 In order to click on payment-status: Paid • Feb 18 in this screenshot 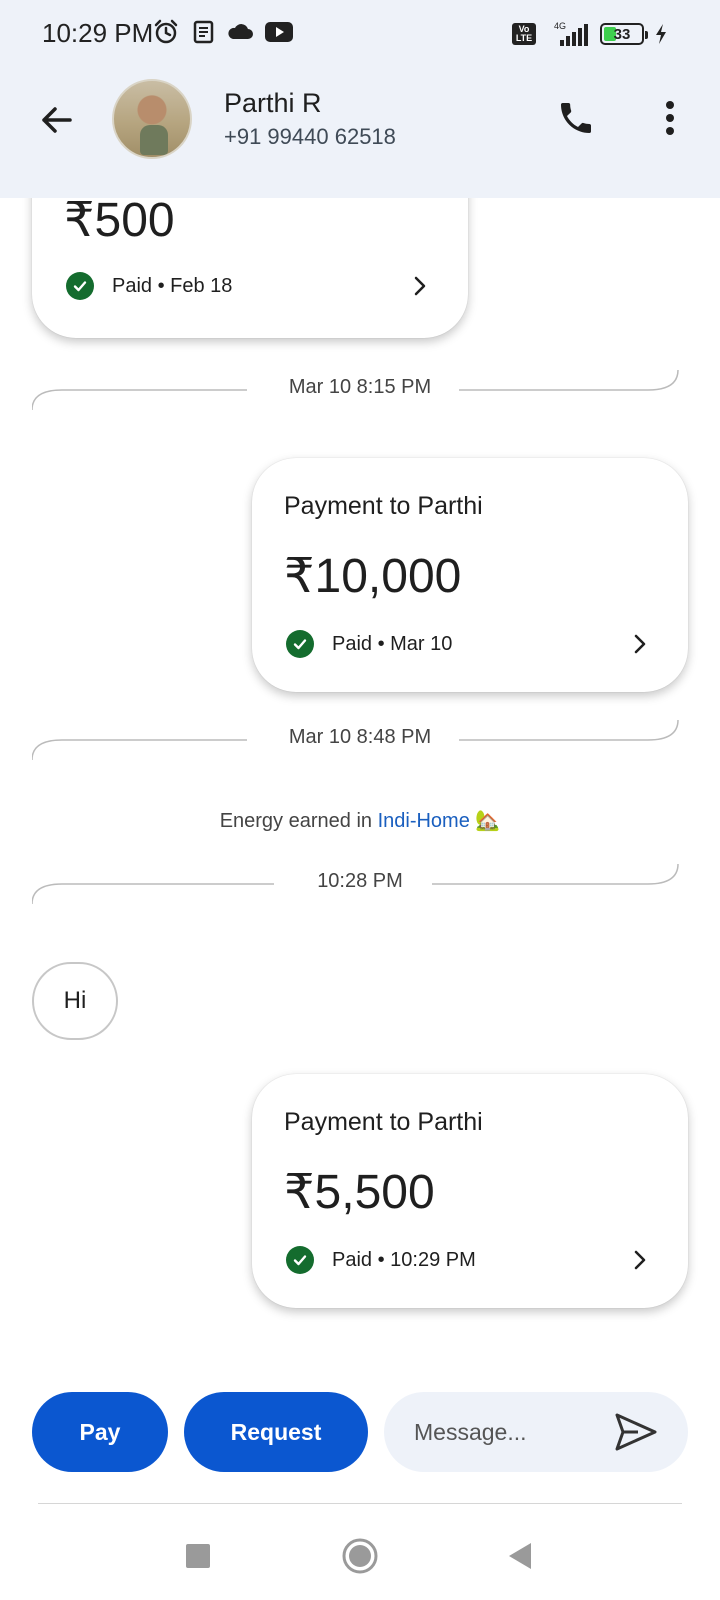, I will do `click(149, 286)`.